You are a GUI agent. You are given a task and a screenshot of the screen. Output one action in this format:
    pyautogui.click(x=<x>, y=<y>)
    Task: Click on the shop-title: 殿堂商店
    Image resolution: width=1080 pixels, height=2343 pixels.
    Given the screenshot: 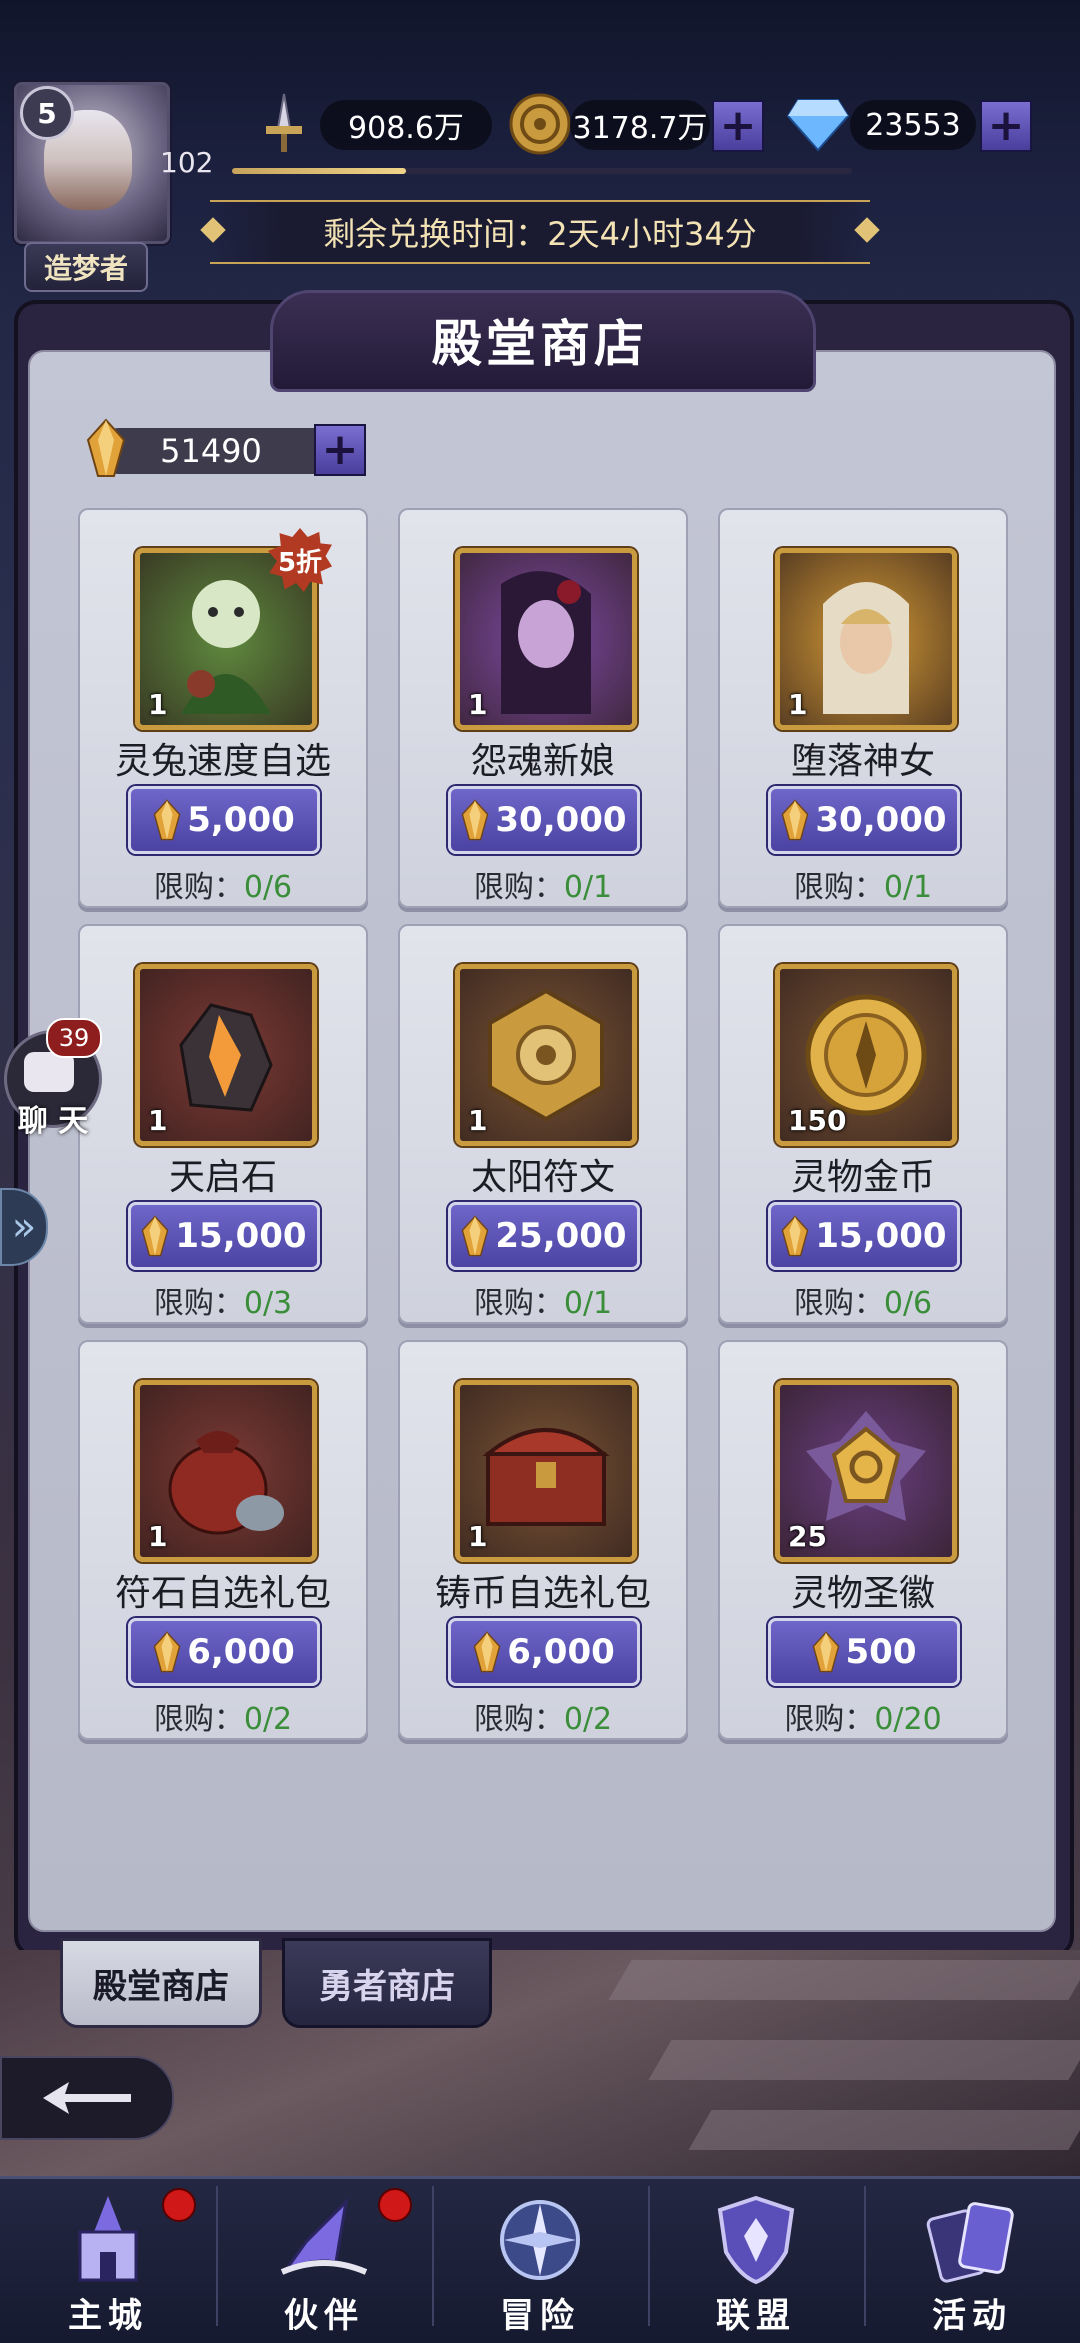 What is the action you would take?
    pyautogui.click(x=540, y=343)
    